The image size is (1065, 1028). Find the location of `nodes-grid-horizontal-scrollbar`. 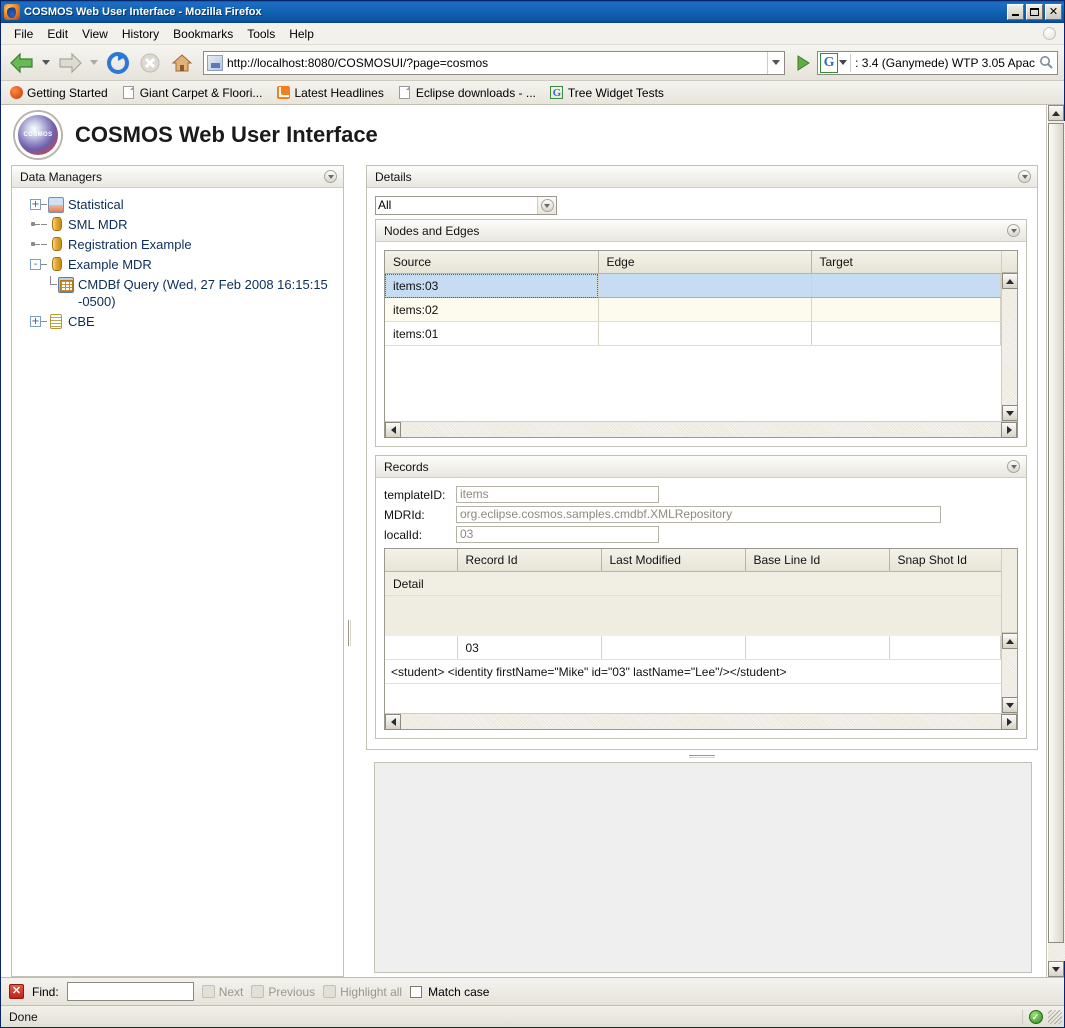

nodes-grid-horizontal-scrollbar is located at coordinates (701, 429).